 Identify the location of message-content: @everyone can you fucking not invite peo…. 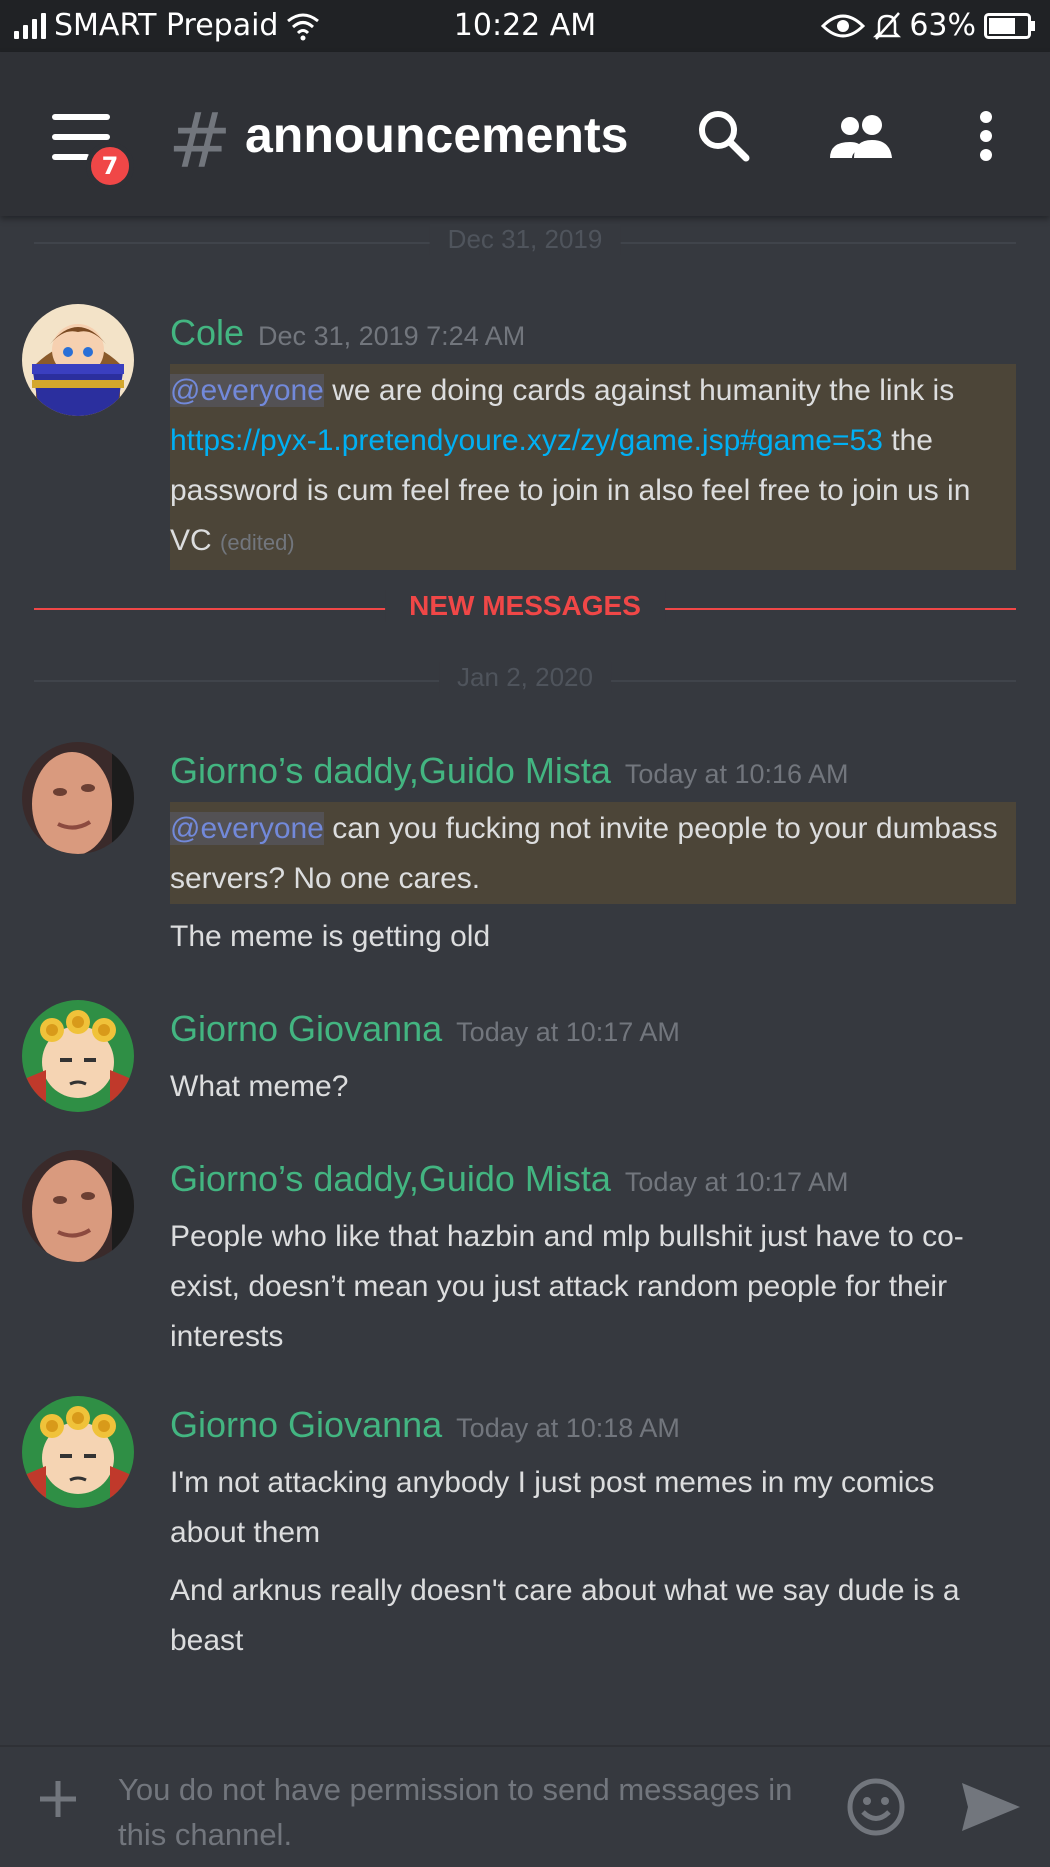
(593, 854).